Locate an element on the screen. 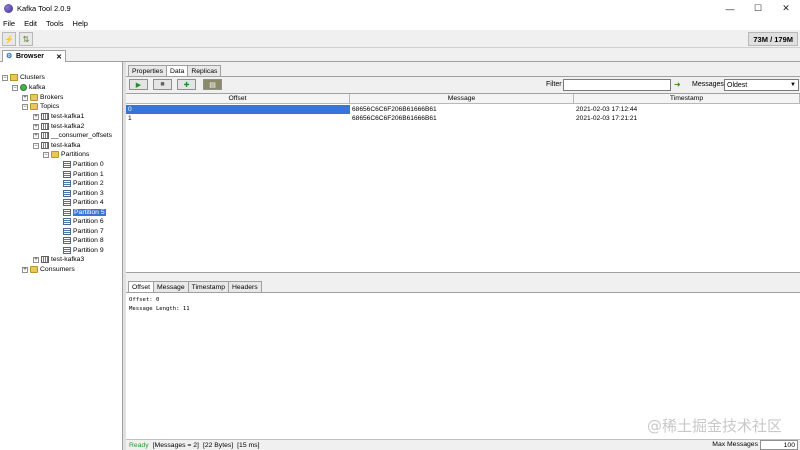 Image resolution: width=800 pixels, height=450 pixels. folder-open-icon is located at coordinates (55, 155).